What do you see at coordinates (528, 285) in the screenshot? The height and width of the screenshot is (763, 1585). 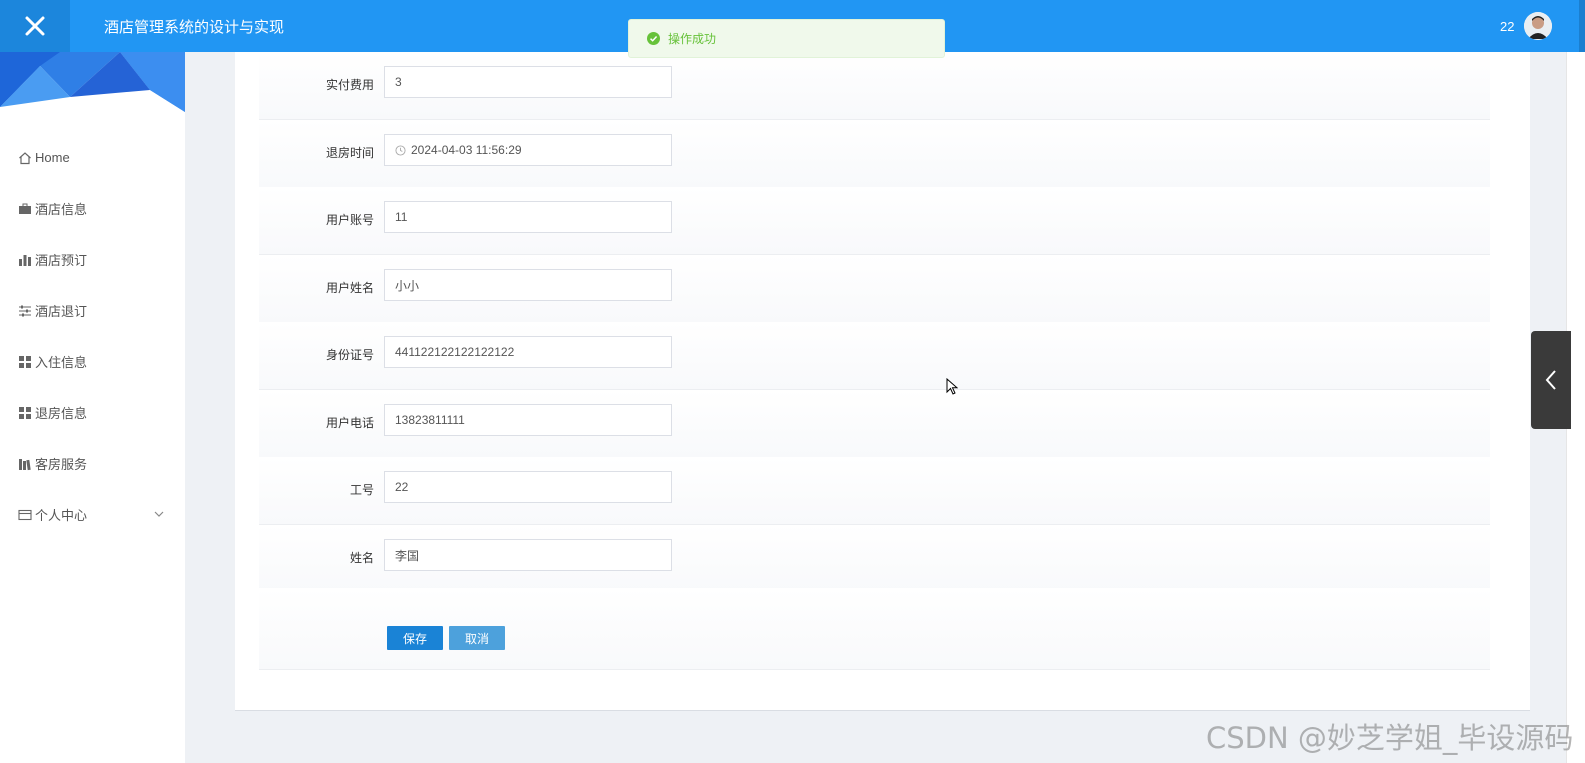 I see `user-name-input: 小小` at bounding box center [528, 285].